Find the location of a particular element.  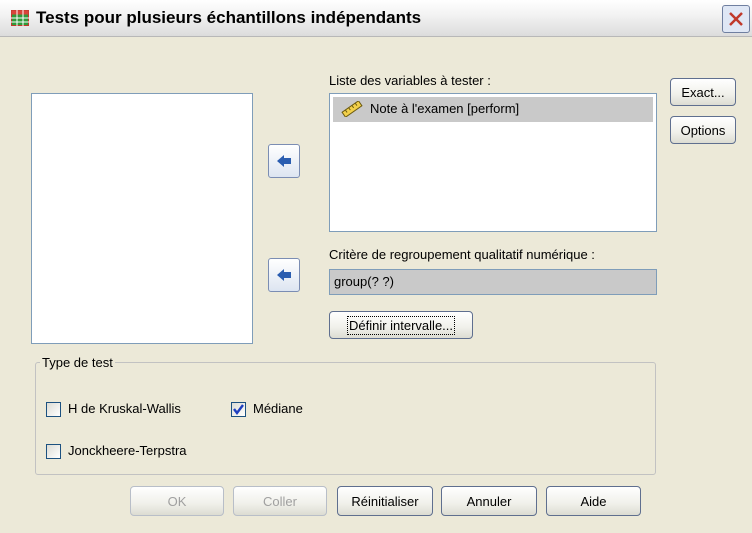

kruskal-wallis-label: H de Kruskal-Wallis is located at coordinates (124, 408).